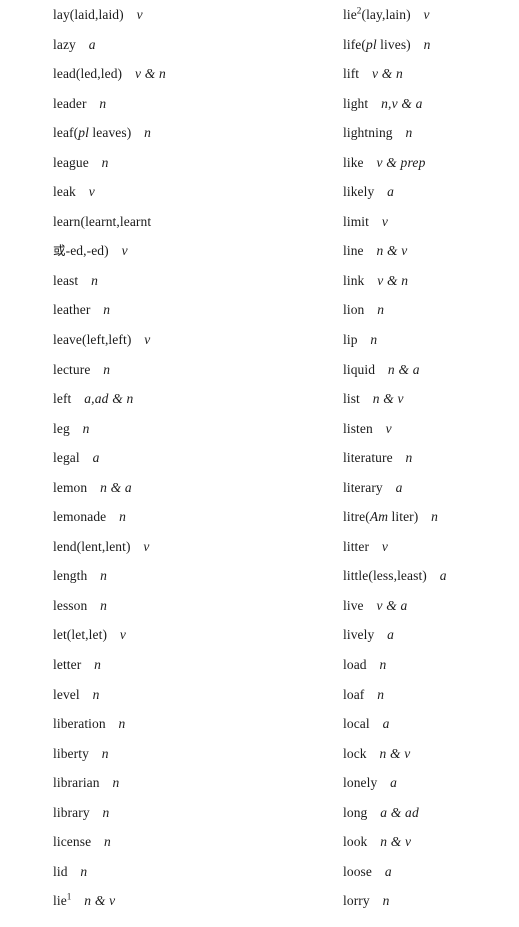 This screenshot has width=519, height=927. I want to click on word-entry: leg n, so click(188, 429).